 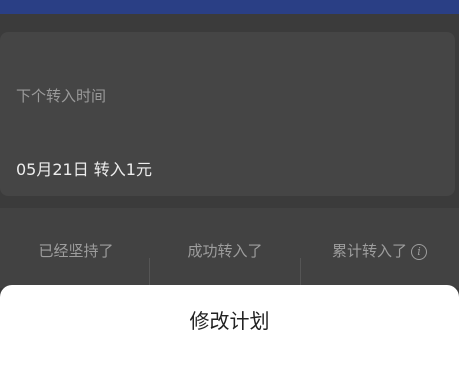 What do you see at coordinates (85, 3) in the screenshot?
I see `header-title` at bounding box center [85, 3].